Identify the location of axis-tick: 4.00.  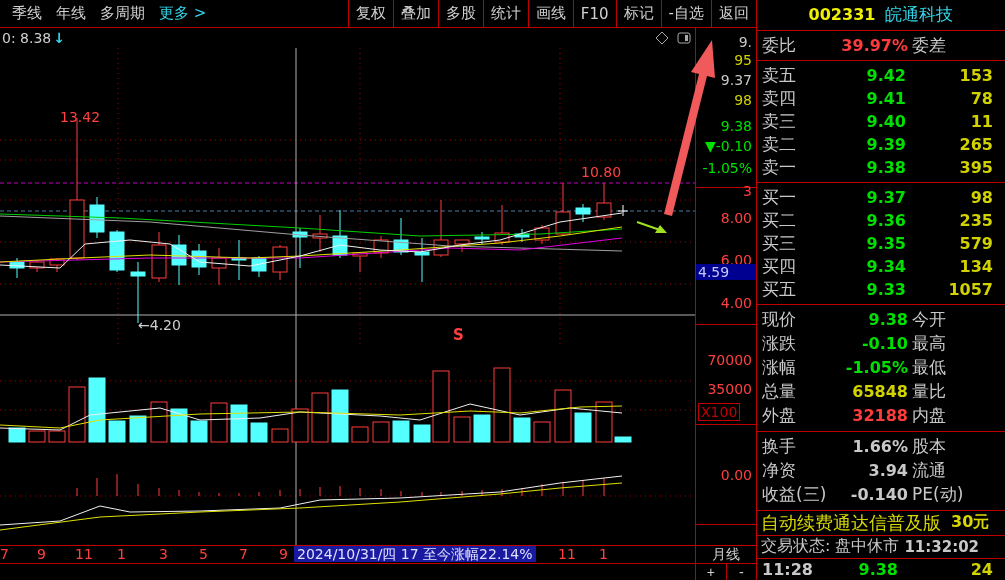
(736, 303).